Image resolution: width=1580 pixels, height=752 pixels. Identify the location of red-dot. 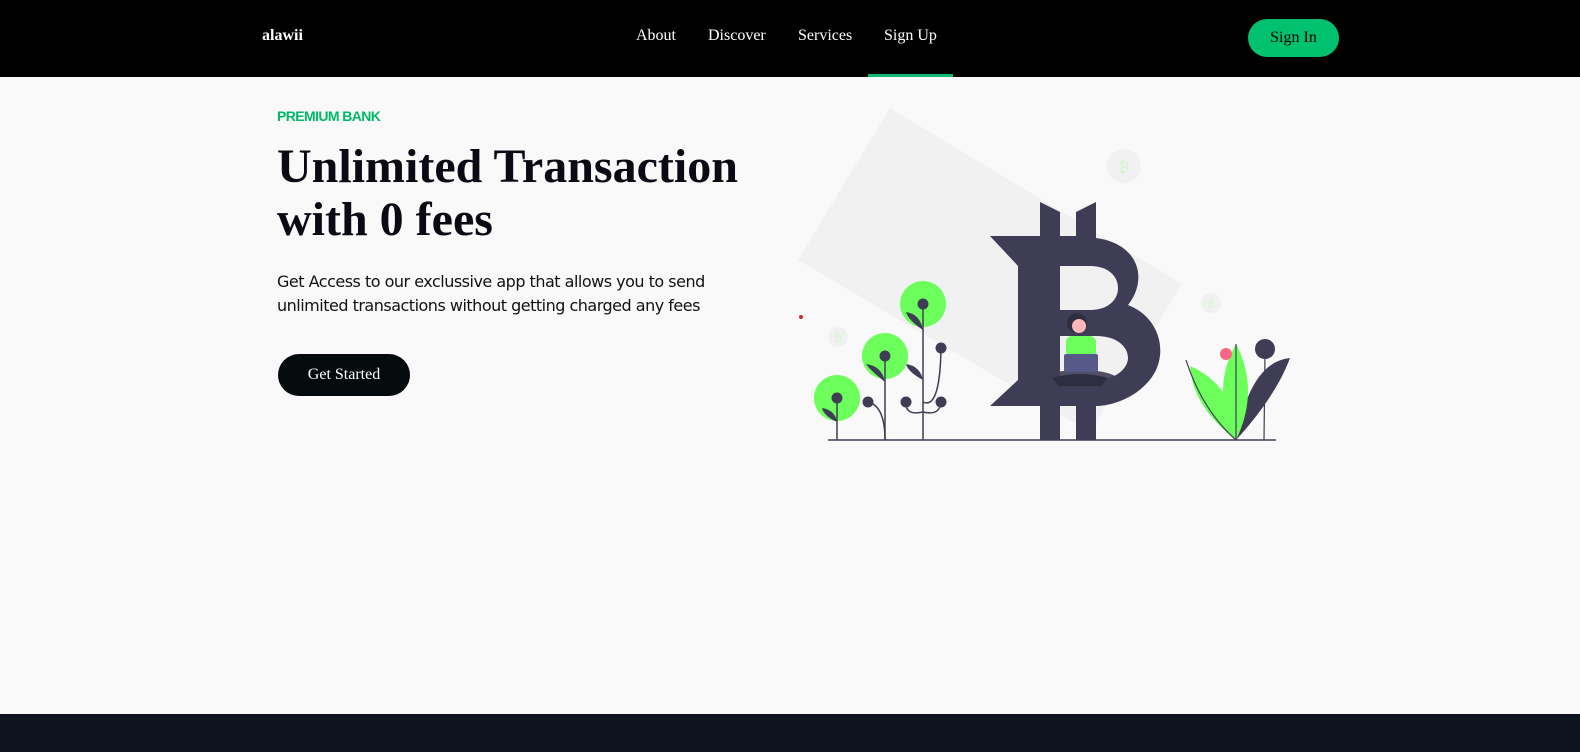
(801, 317).